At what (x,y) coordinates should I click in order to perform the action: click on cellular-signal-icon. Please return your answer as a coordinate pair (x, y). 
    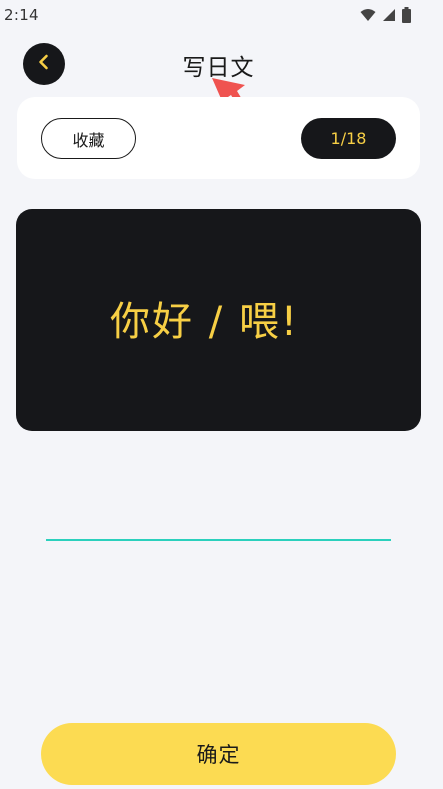
    Looking at the image, I should click on (389, 15).